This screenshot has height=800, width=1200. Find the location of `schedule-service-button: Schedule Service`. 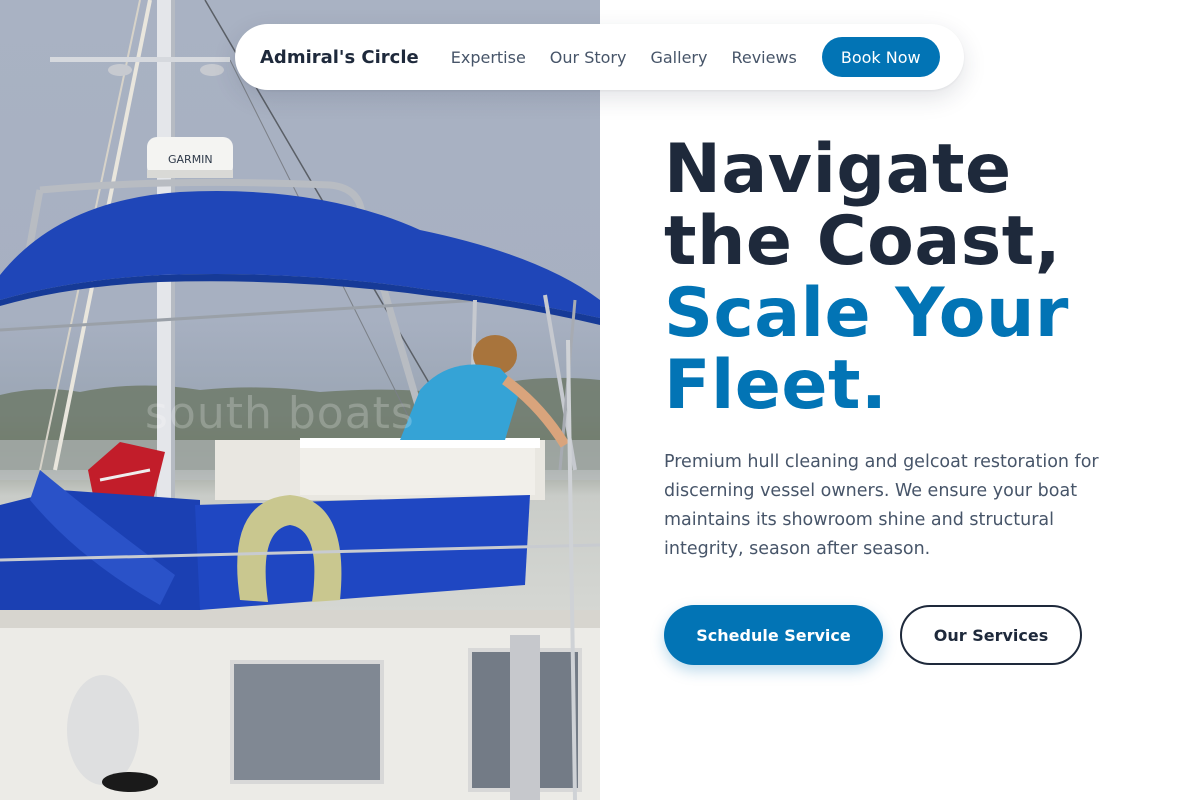

schedule-service-button: Schedule Service is located at coordinates (773, 635).